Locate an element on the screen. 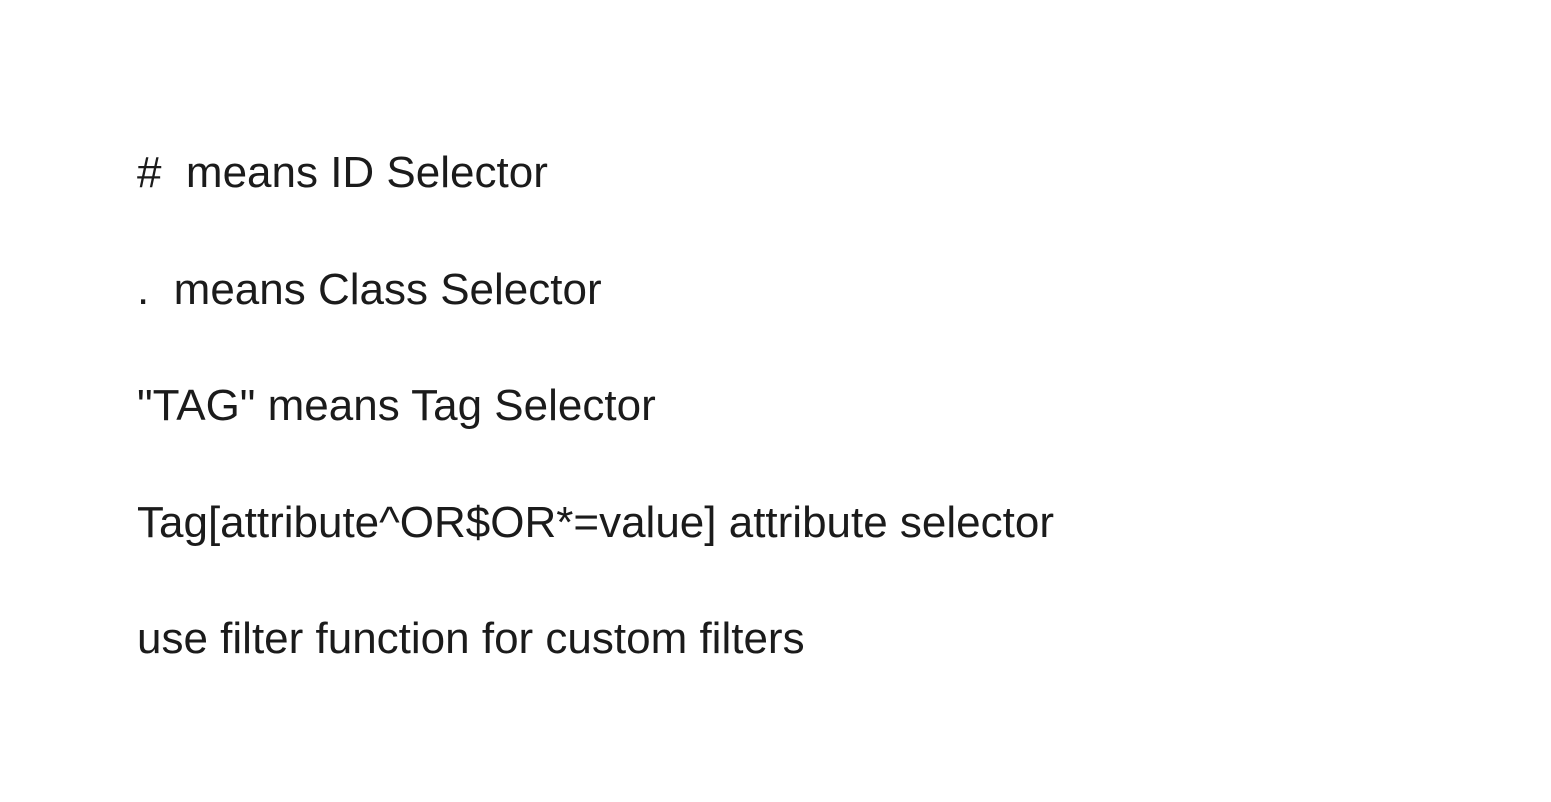 The image size is (1551, 802). id-selector-note: # means ID Selector is located at coordinates (342, 172).